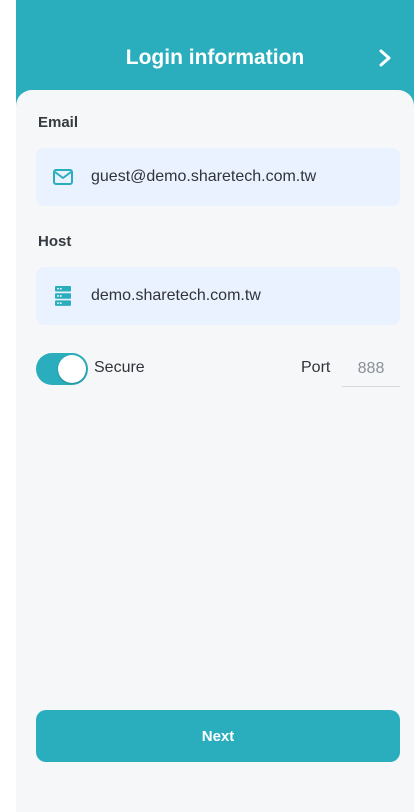 This screenshot has width=414, height=812. What do you see at coordinates (371, 369) in the screenshot?
I see `port-input: 888` at bounding box center [371, 369].